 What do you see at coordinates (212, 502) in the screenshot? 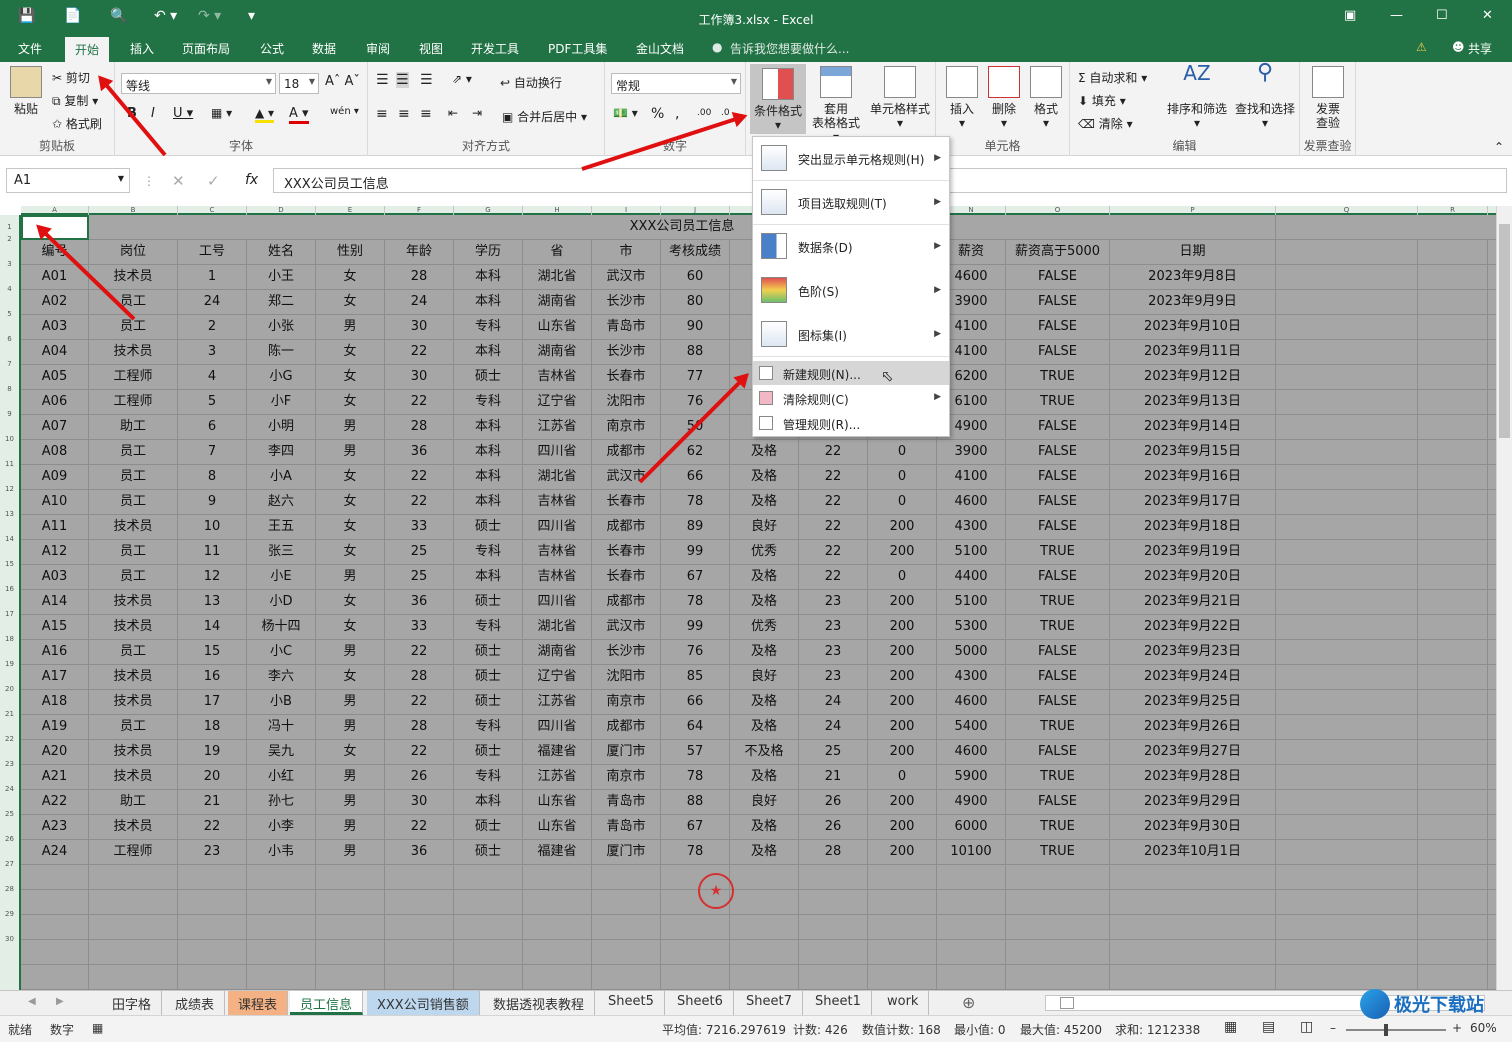
I see `cell: 9` at bounding box center [212, 502].